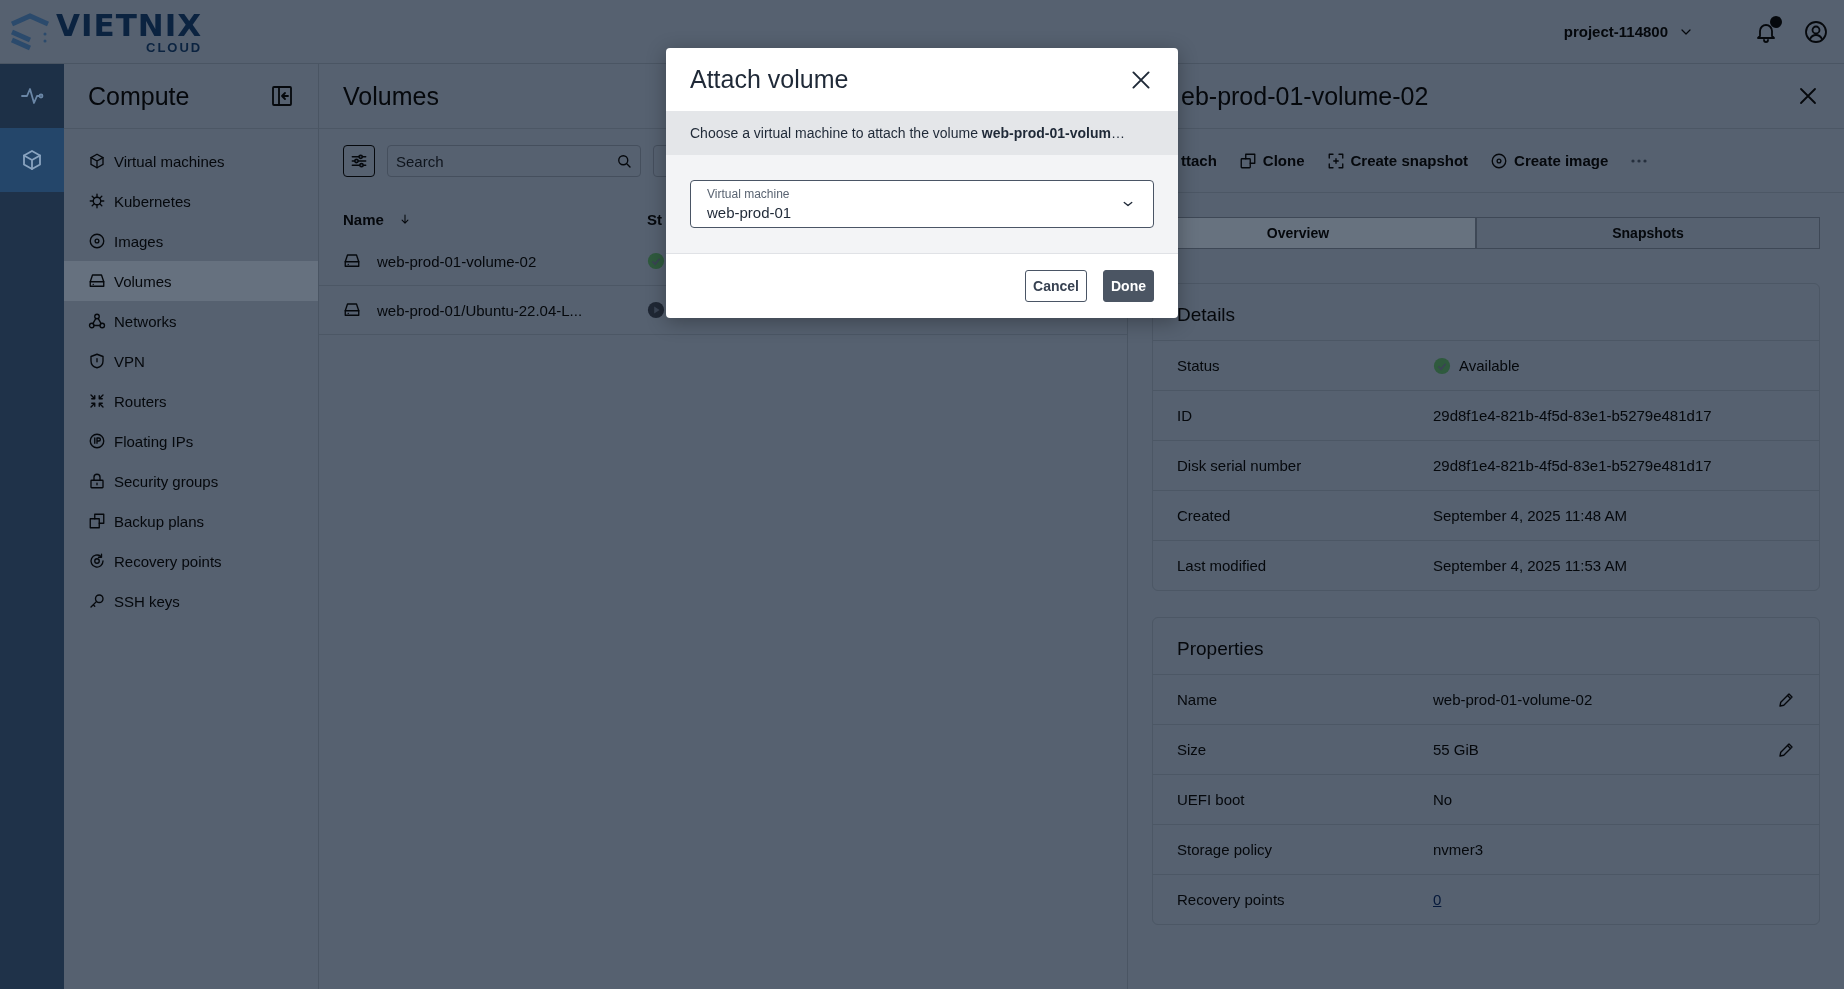 Image resolution: width=1844 pixels, height=989 pixels. Describe the element at coordinates (191, 401) in the screenshot. I see `nav-item: Routers` at that location.